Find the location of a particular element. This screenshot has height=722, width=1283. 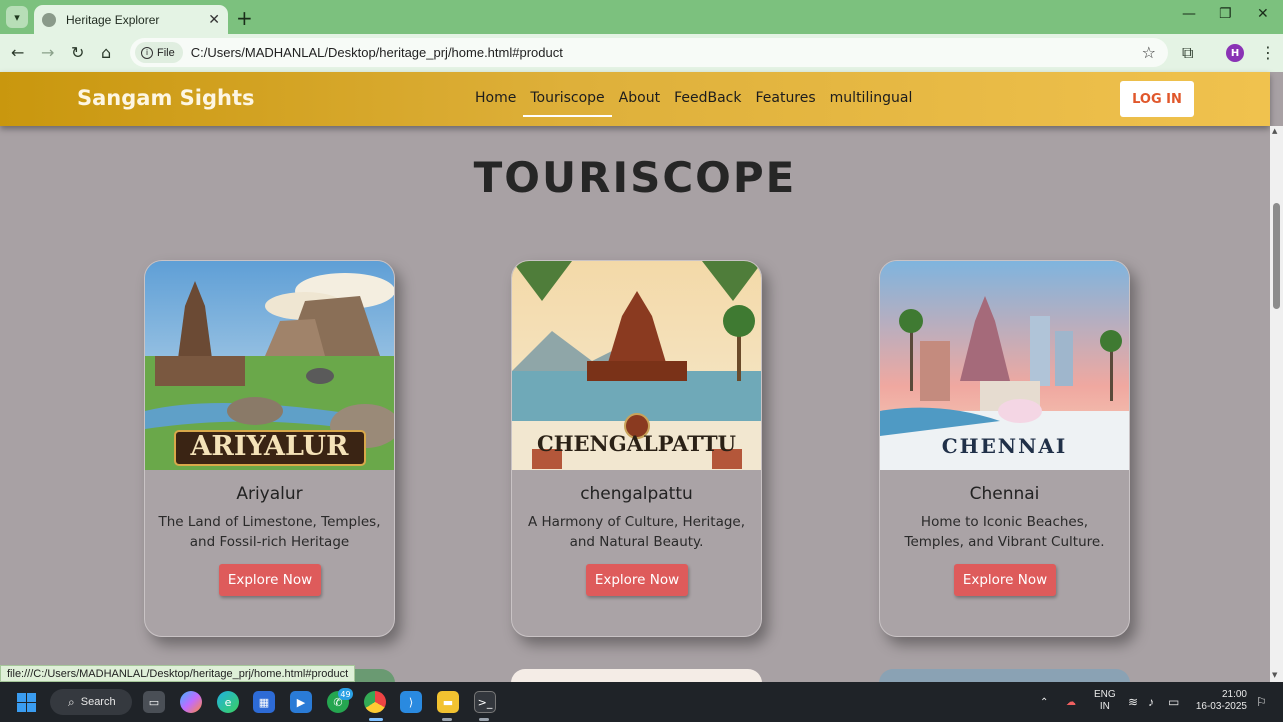

menu-icon: ⋮ is located at coordinates (1268, 52).